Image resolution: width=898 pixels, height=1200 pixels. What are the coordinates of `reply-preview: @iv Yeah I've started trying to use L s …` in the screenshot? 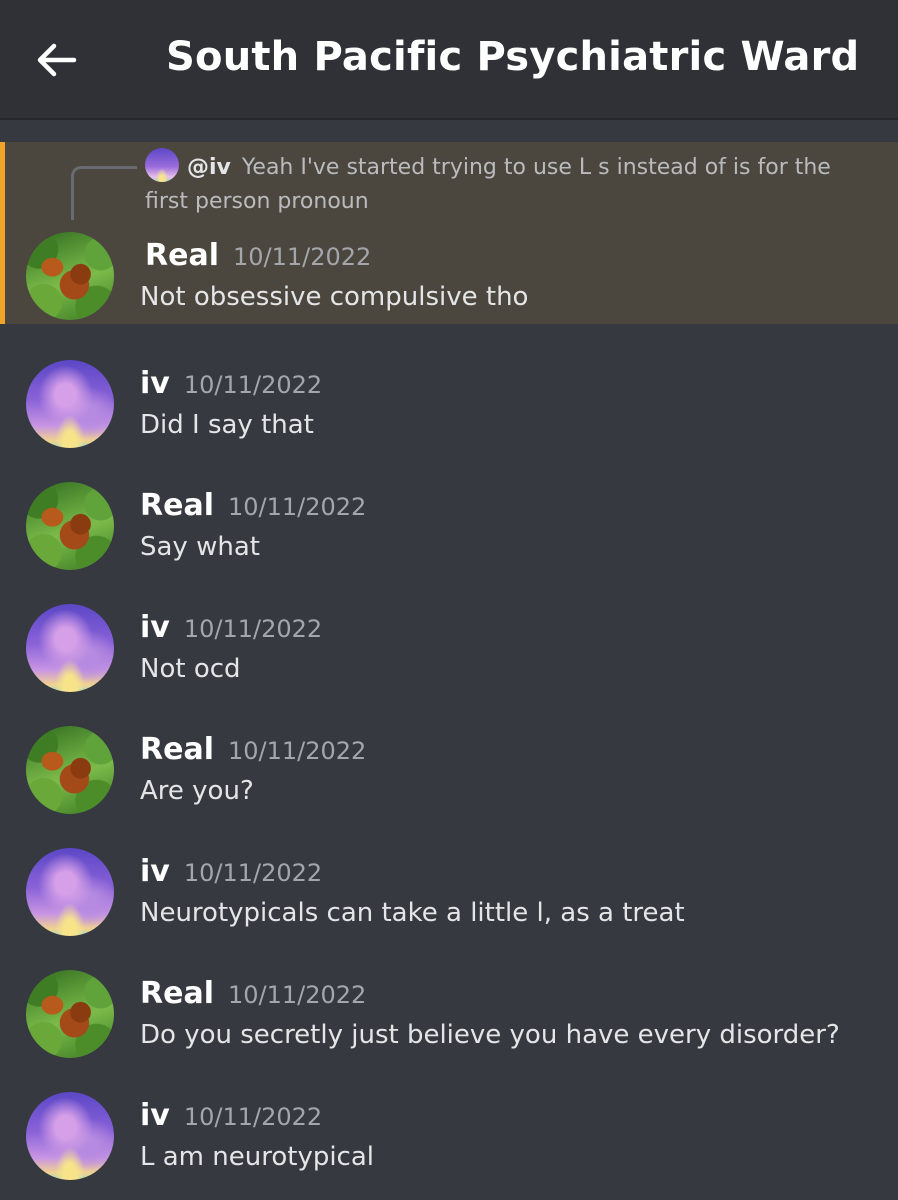 It's located at (510, 183).